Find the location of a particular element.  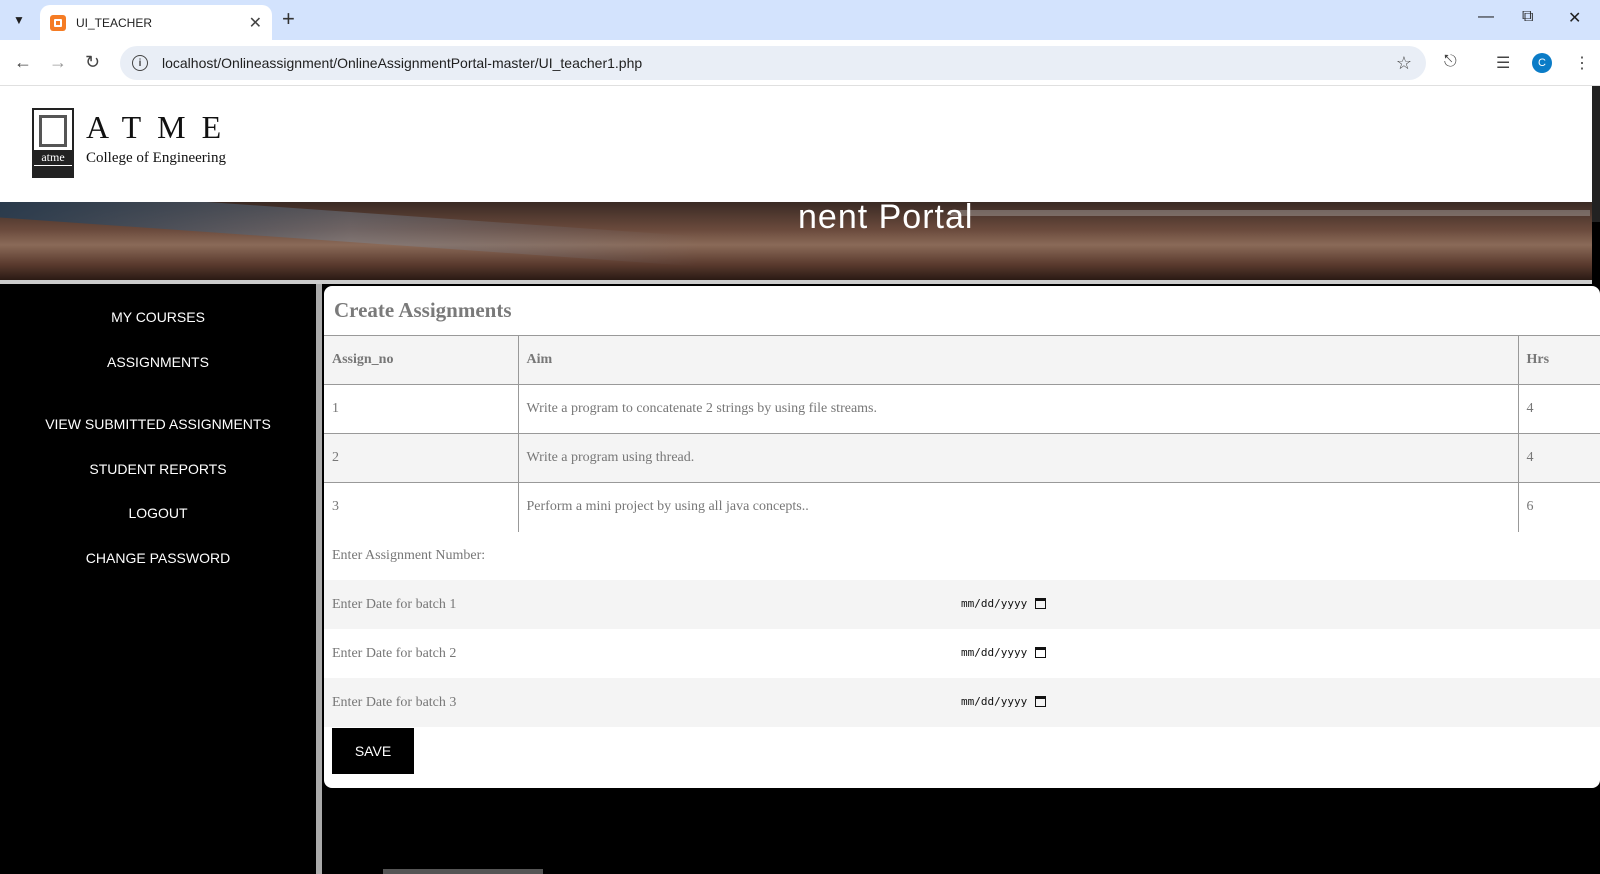

page-scrollbar is located at coordinates (1596, 154).